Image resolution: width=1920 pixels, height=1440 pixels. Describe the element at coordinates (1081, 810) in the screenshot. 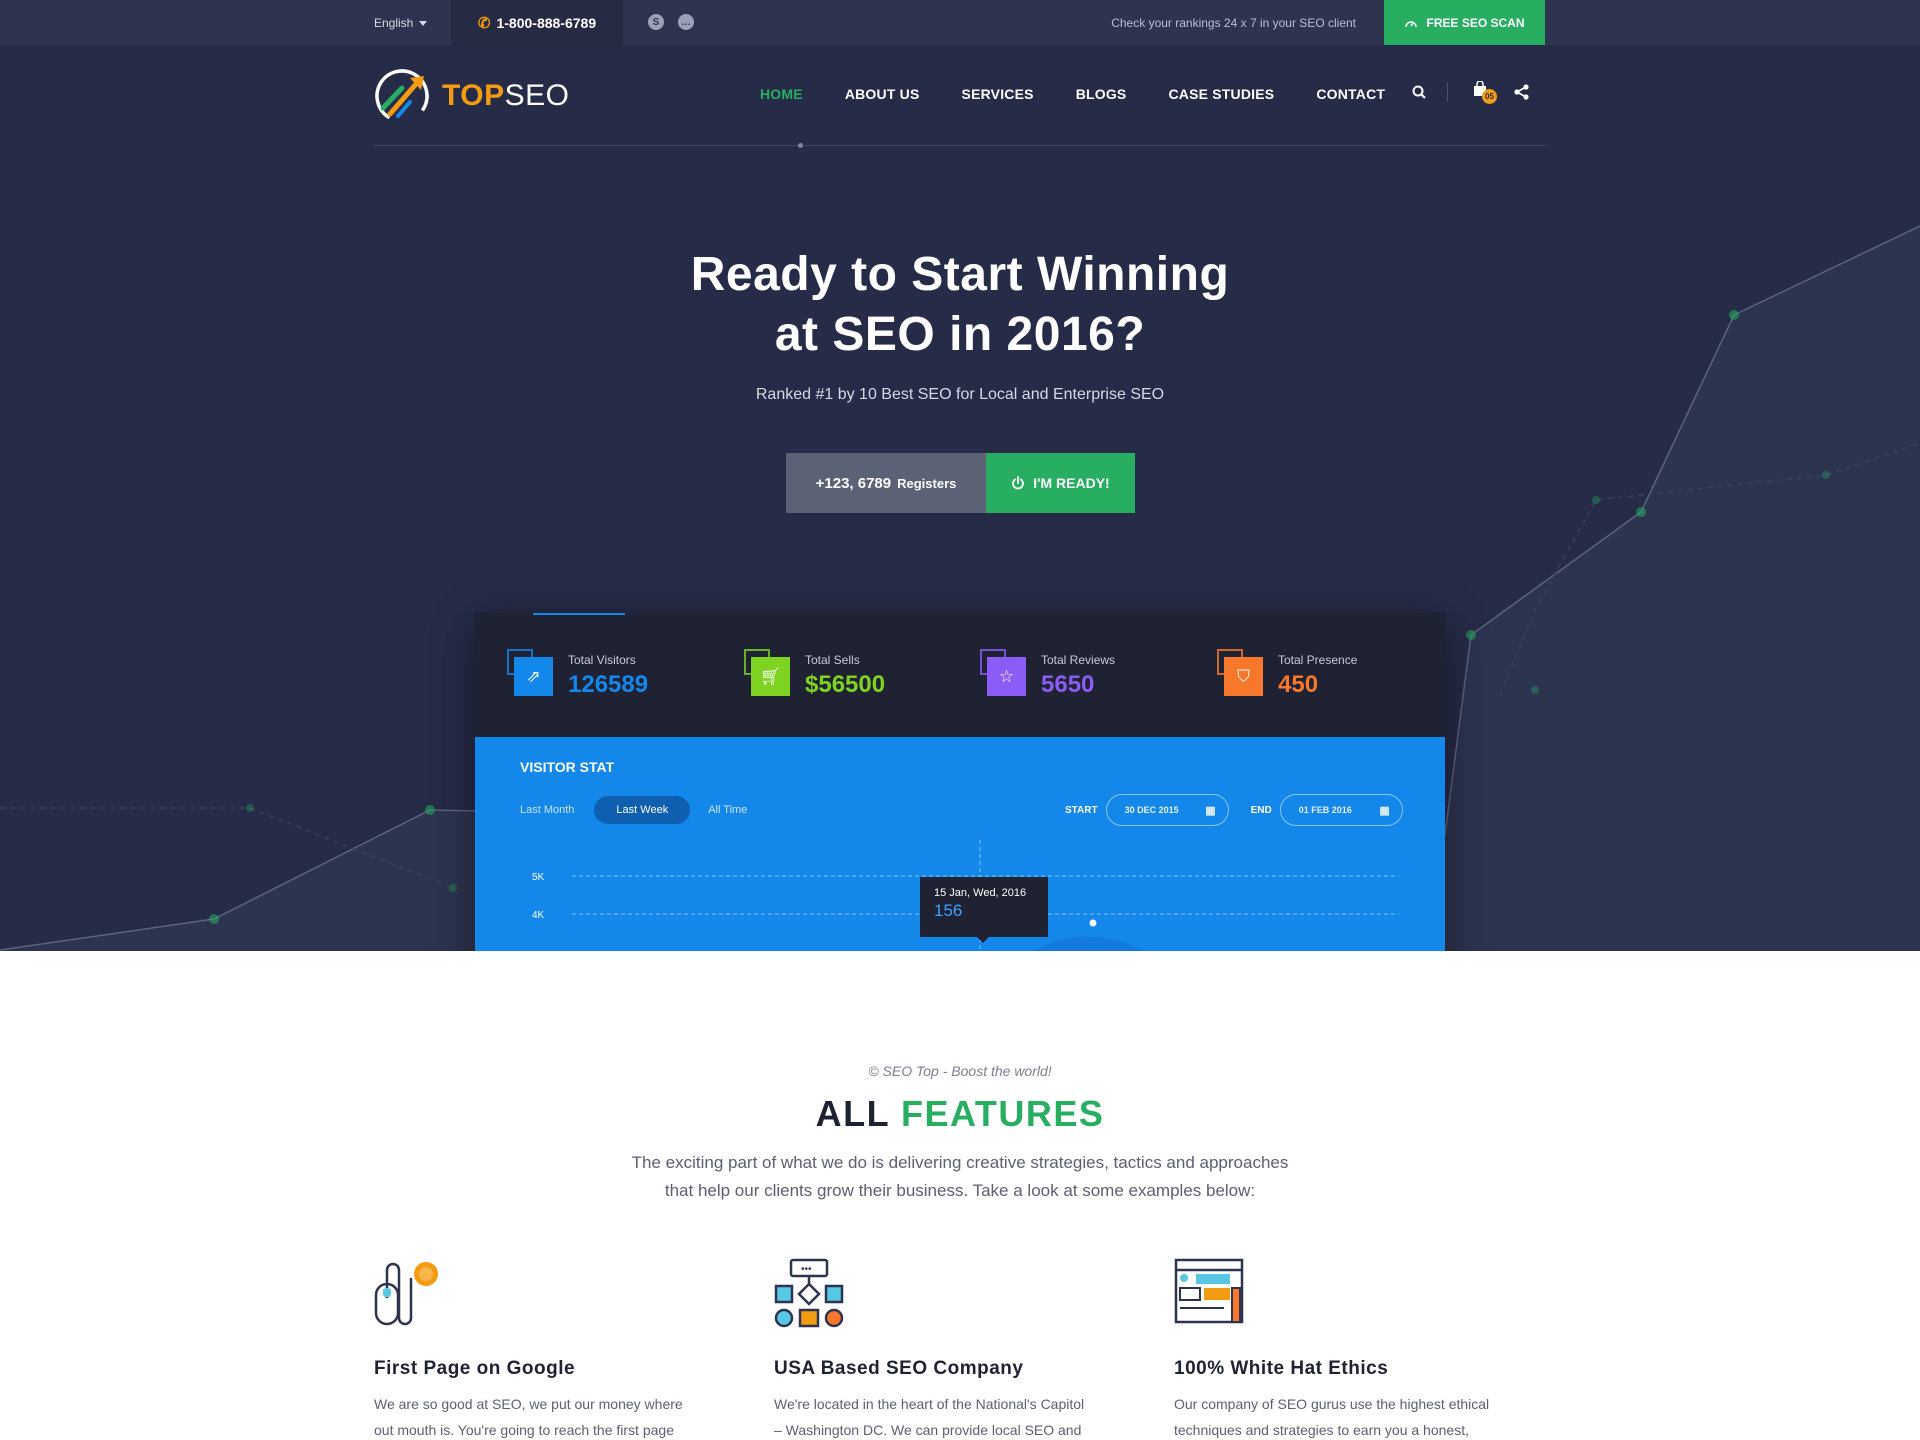

I see `start-label: START` at that location.